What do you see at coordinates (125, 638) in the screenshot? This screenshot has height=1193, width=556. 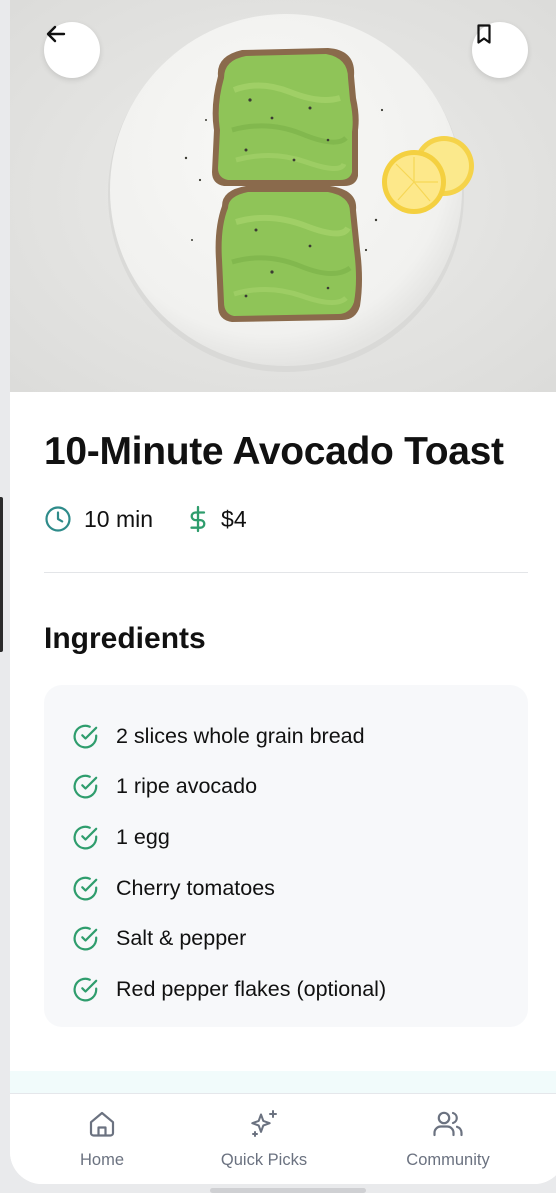 I see `ingredients-heading: Ingredients` at bounding box center [125, 638].